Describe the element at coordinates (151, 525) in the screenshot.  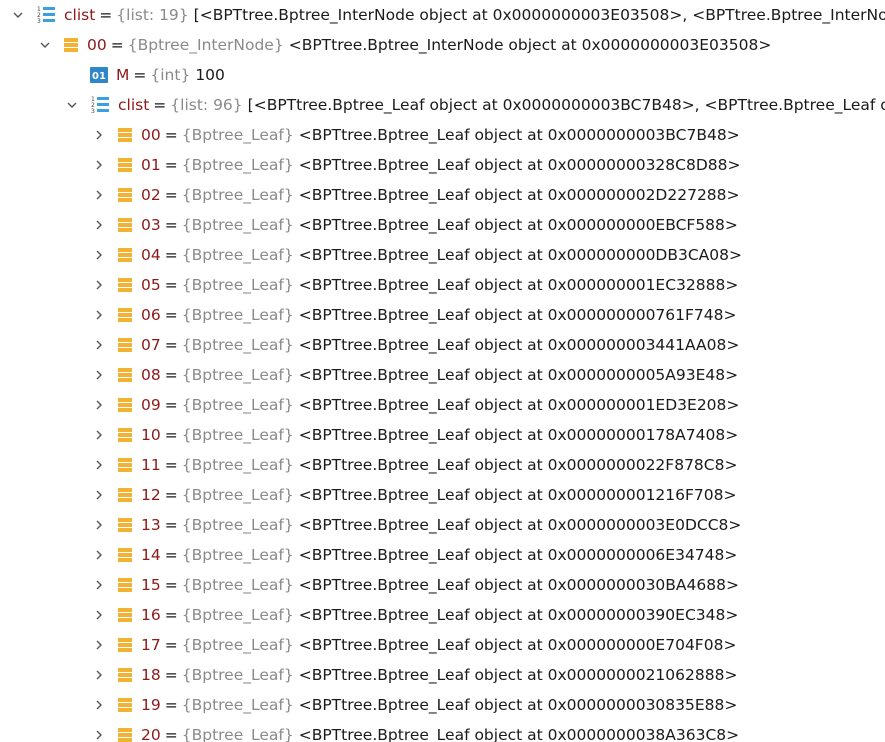
I see `variable-name: 13` at that location.